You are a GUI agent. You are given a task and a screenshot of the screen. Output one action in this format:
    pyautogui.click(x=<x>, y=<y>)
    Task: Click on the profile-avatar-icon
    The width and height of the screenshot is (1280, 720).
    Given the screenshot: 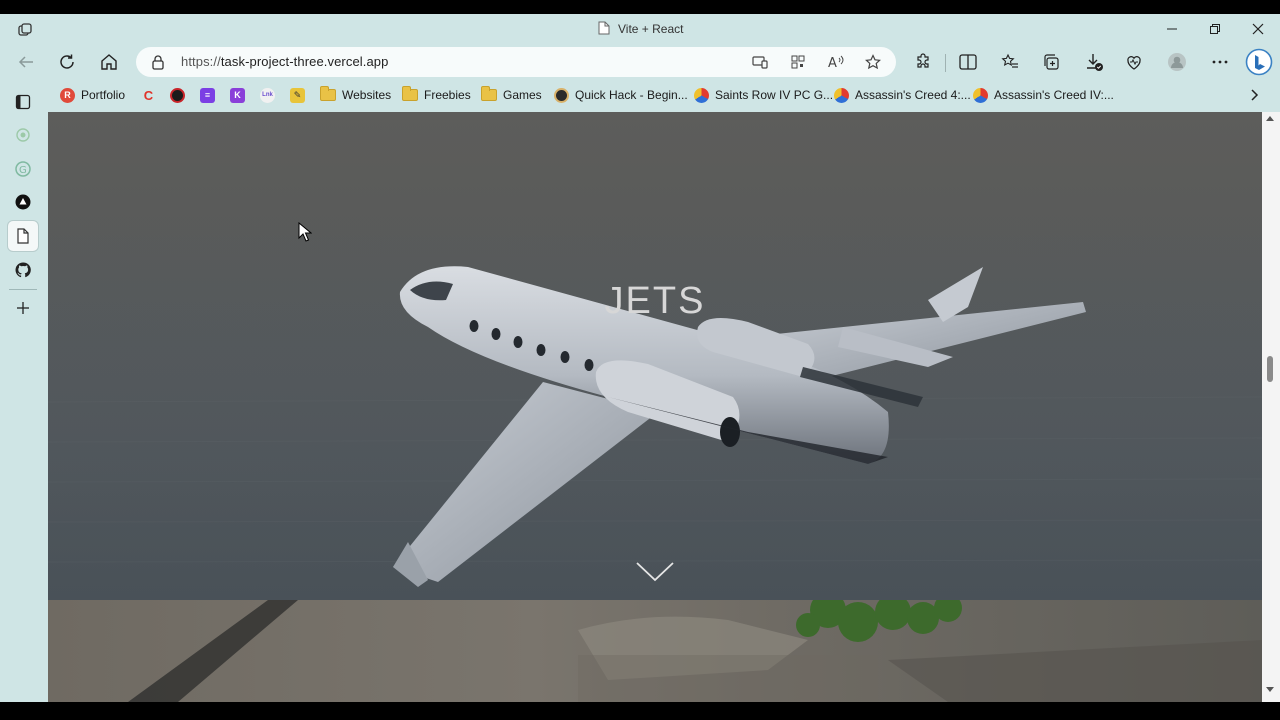 What is the action you would take?
    pyautogui.click(x=1177, y=62)
    